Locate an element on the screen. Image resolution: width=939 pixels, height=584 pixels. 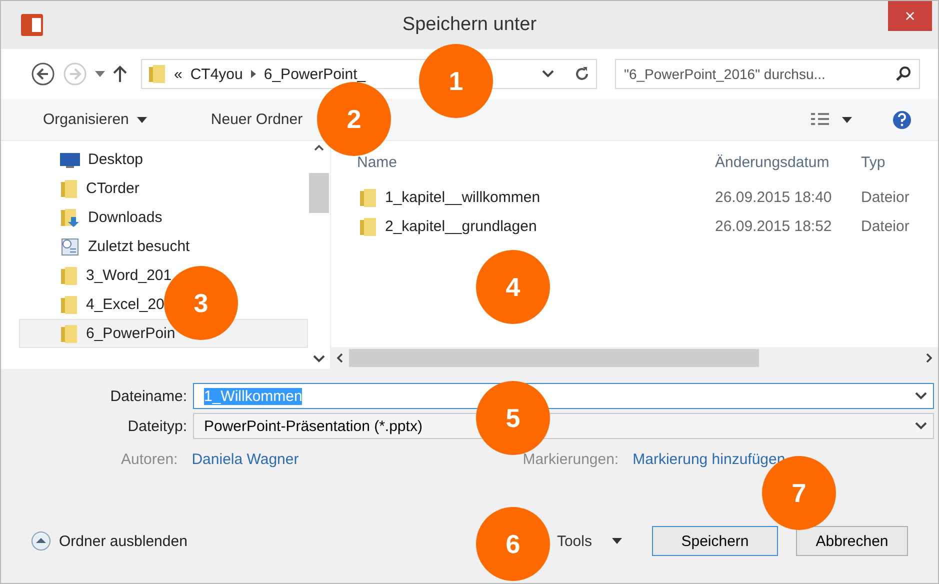
sidebar-item: Zuletzt besucht is located at coordinates (108, 246).